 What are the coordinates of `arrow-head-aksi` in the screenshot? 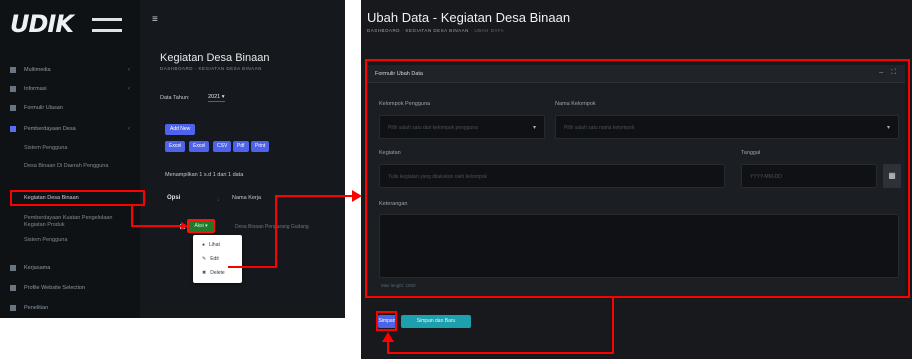 It's located at (184, 226).